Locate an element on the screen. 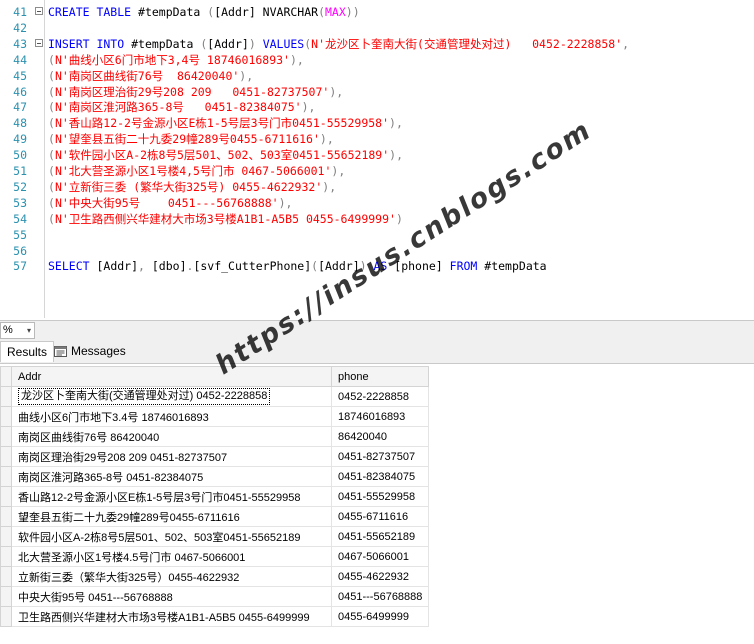 Image resolution: width=754 pixels, height=644 pixels. table-row: 望奎县五街二十九委29幢289号0455-6711616 0455-6711616 is located at coordinates (214, 516).